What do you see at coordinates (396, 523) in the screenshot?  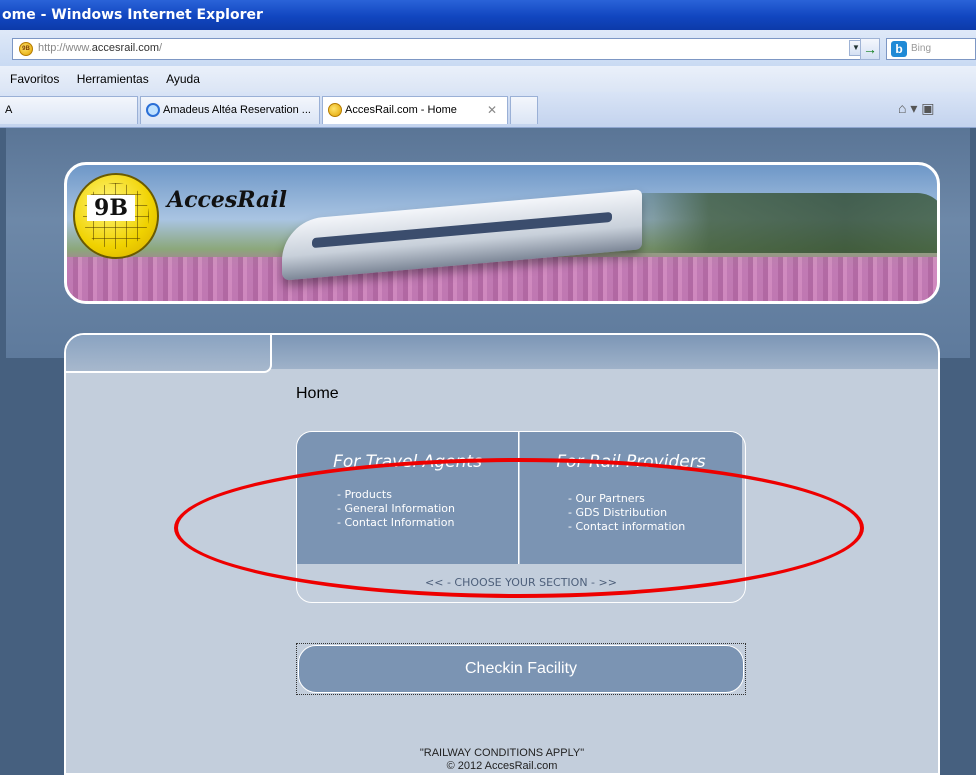 I see `link-contact-information: - Contact Information` at bounding box center [396, 523].